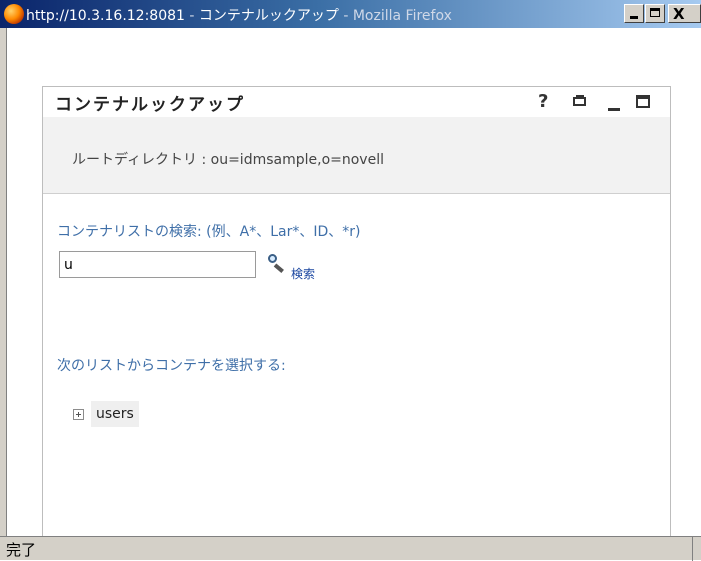  I want to click on tree-item-label: users, so click(115, 414).